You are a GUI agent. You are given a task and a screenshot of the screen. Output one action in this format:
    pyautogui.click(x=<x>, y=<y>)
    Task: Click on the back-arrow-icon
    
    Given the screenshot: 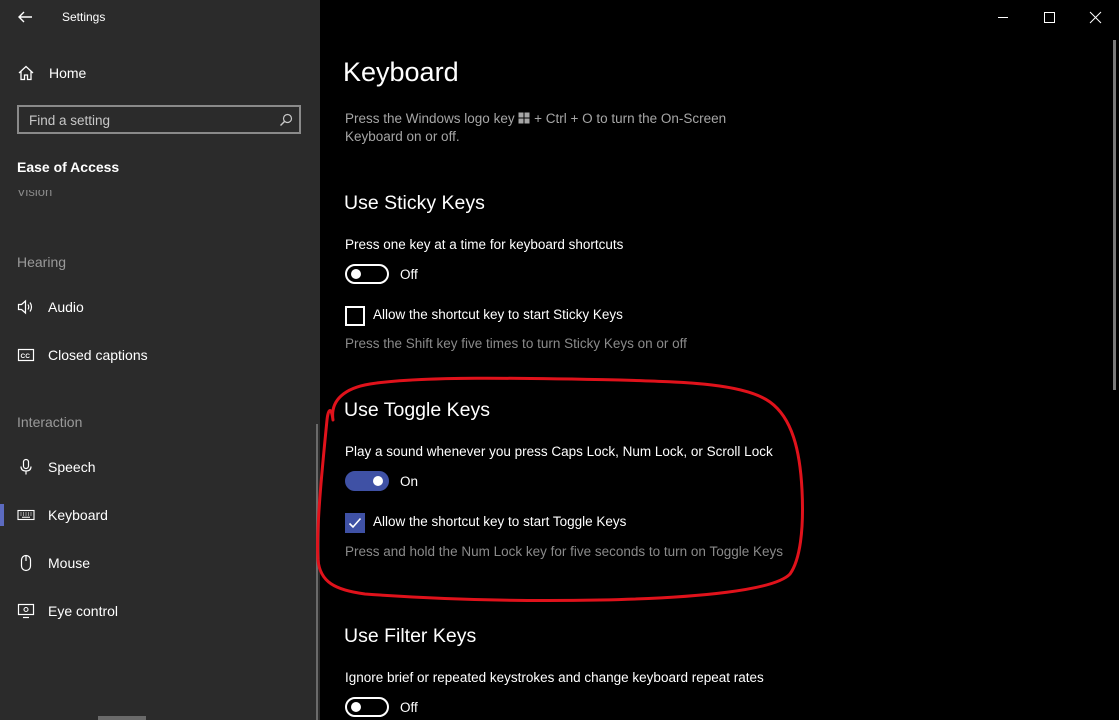 What is the action you would take?
    pyautogui.click(x=25, y=17)
    